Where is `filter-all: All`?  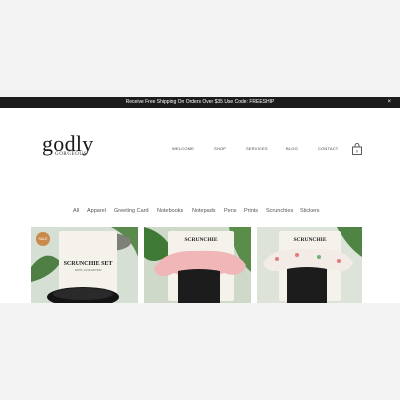 filter-all: All is located at coordinates (76, 211).